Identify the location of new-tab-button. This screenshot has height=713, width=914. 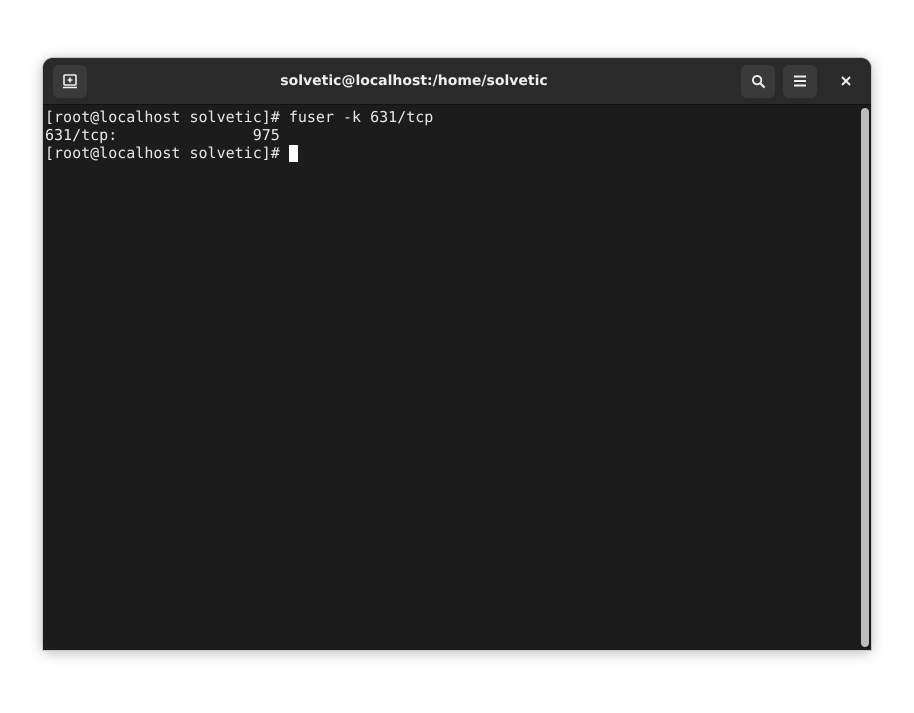
(70, 81).